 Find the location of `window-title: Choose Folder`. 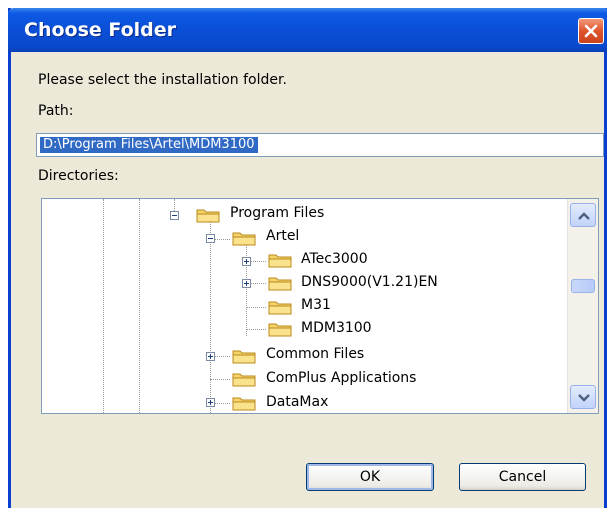

window-title: Choose Folder is located at coordinates (100, 30).